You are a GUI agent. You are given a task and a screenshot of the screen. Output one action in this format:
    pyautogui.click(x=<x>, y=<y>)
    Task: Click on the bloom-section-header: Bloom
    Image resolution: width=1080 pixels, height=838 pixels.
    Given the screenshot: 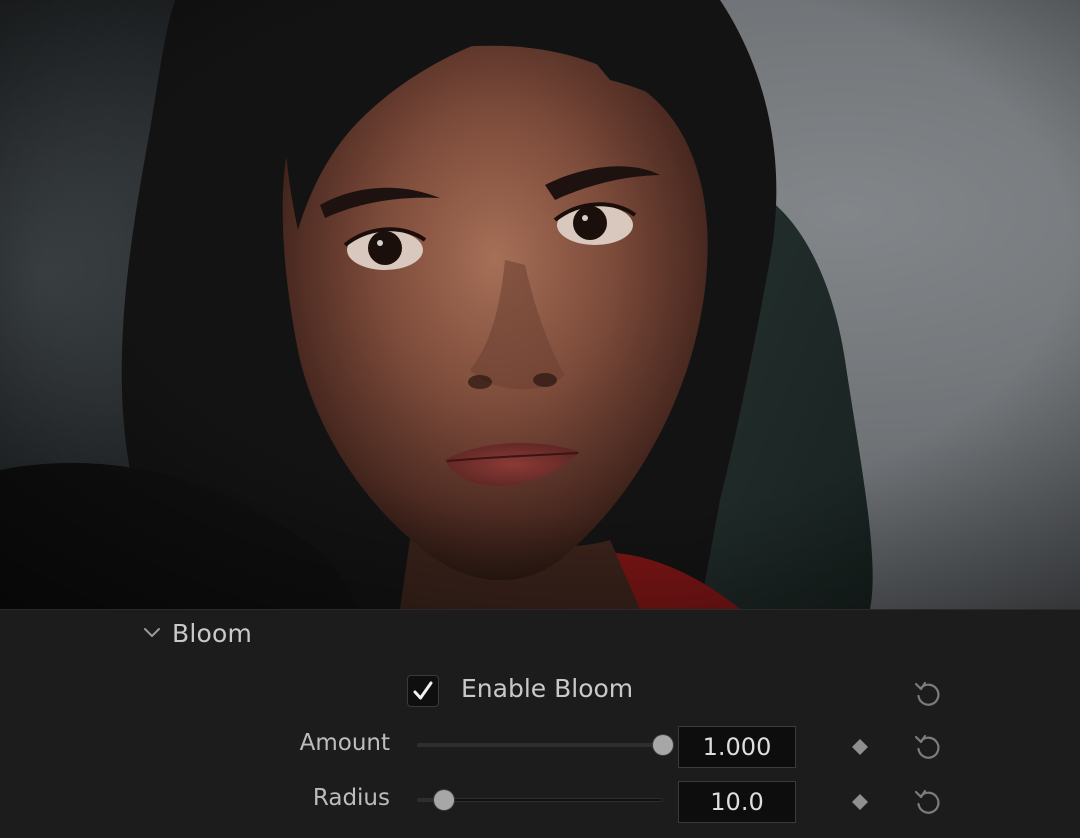 What is the action you would take?
    pyautogui.click(x=196, y=633)
    